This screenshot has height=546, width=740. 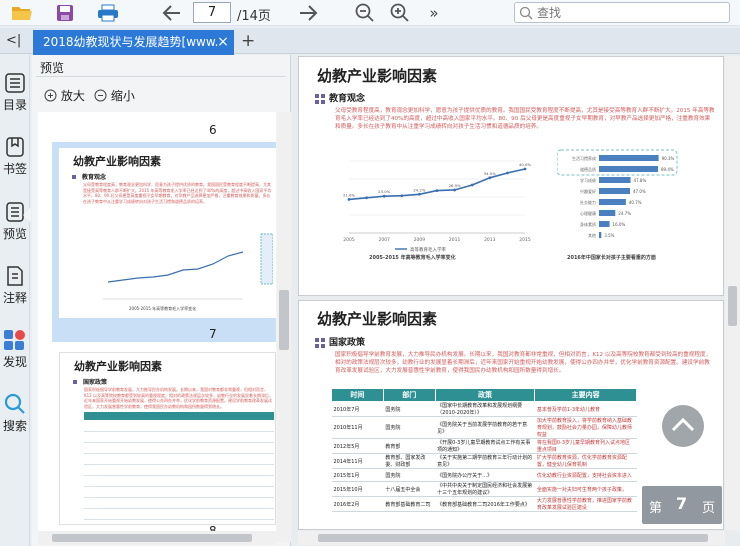 What do you see at coordinates (357, 489) in the screenshot?
I see `table-cell: 2015年10月` at bounding box center [357, 489].